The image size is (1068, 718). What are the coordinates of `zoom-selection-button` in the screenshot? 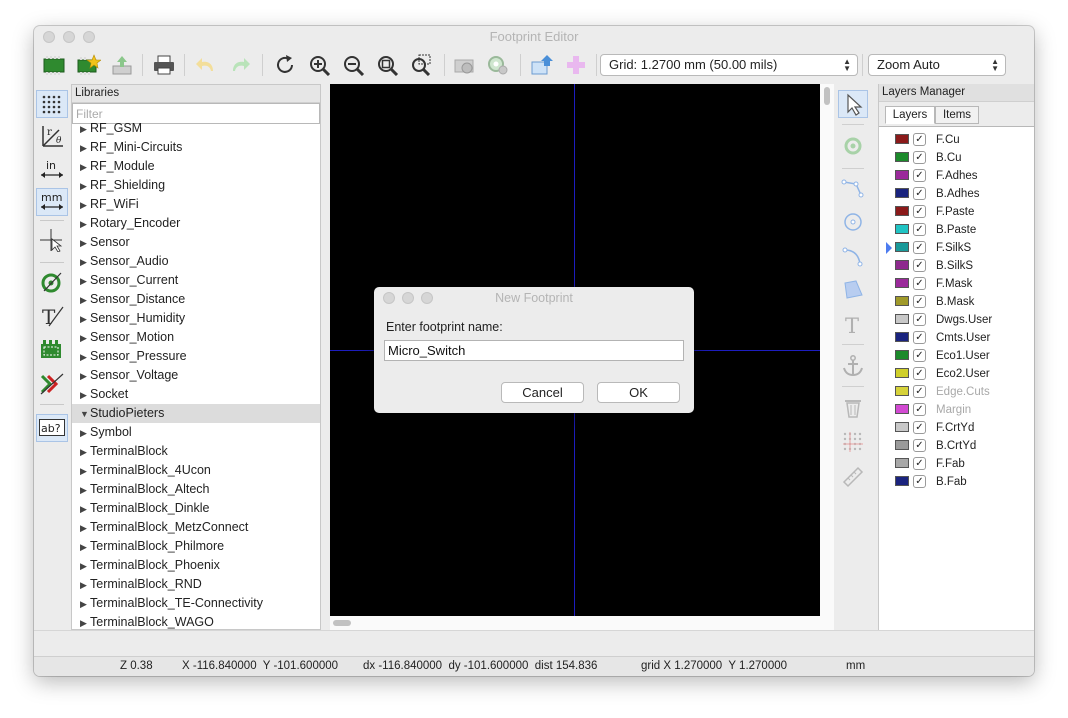 It's located at (422, 65).